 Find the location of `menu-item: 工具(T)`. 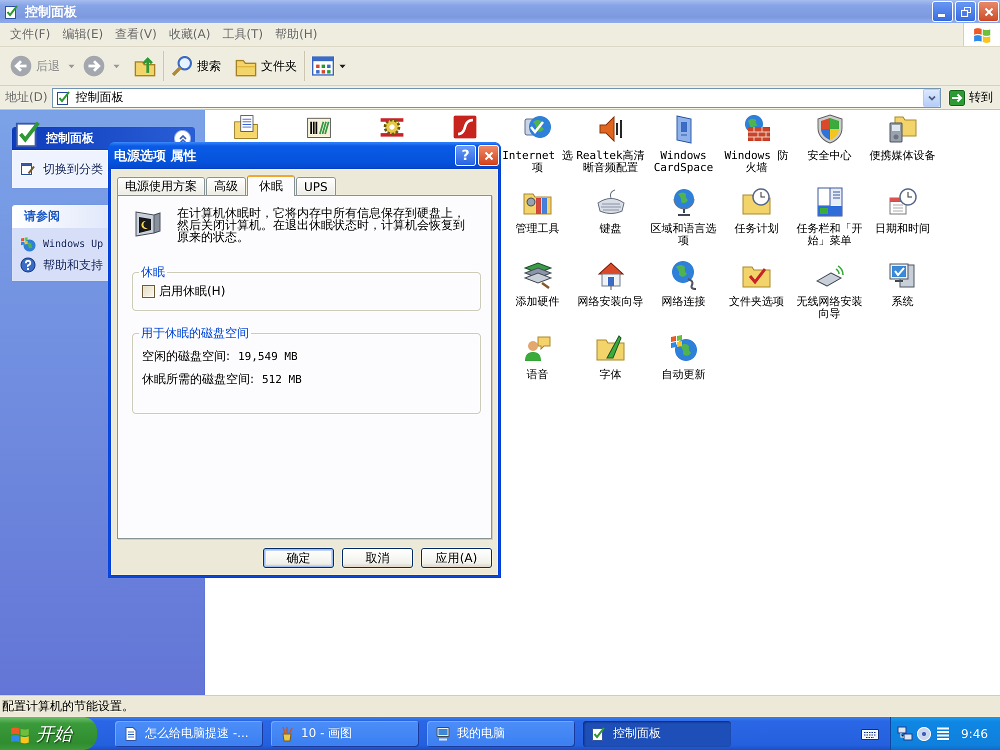

menu-item: 工具(T) is located at coordinates (242, 34).